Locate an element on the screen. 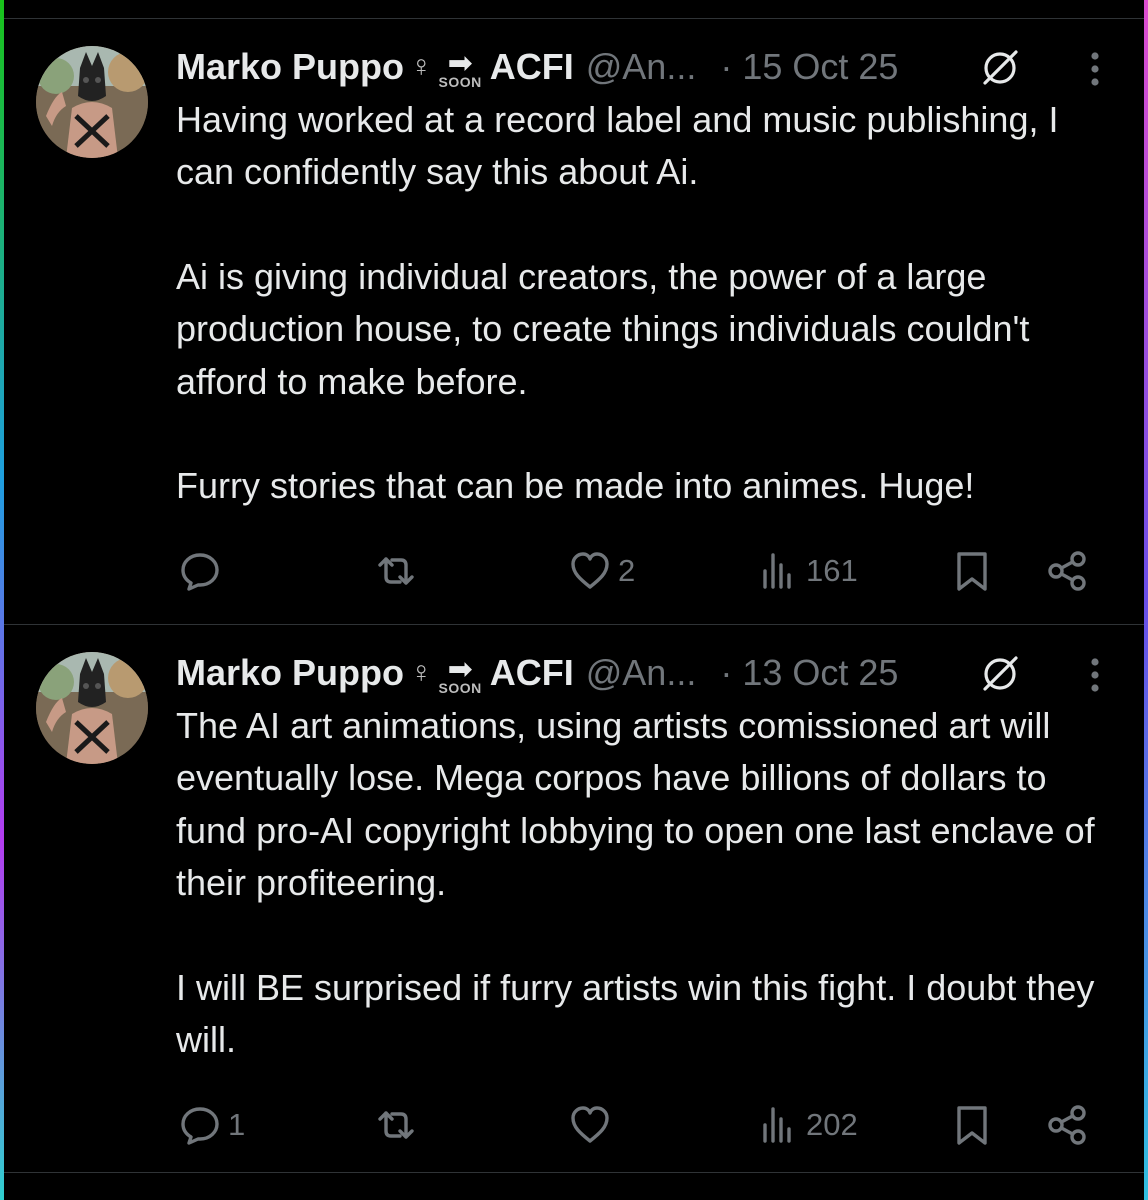  views-count: 202 is located at coordinates (832, 1124).